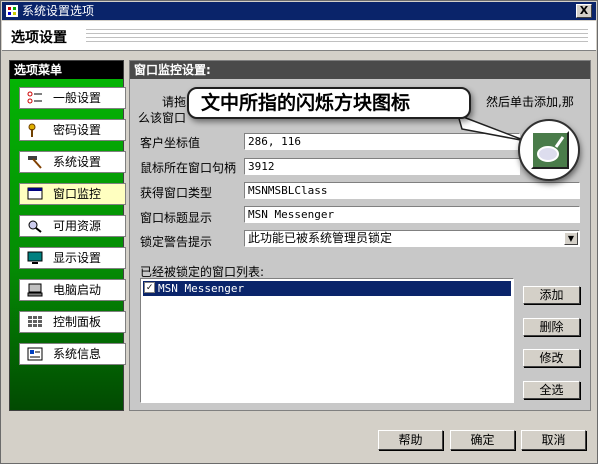 This screenshot has width=598, height=464. What do you see at coordinates (412, 190) in the screenshot?
I see `window-class-field: MSNMSBLClass` at bounding box center [412, 190].